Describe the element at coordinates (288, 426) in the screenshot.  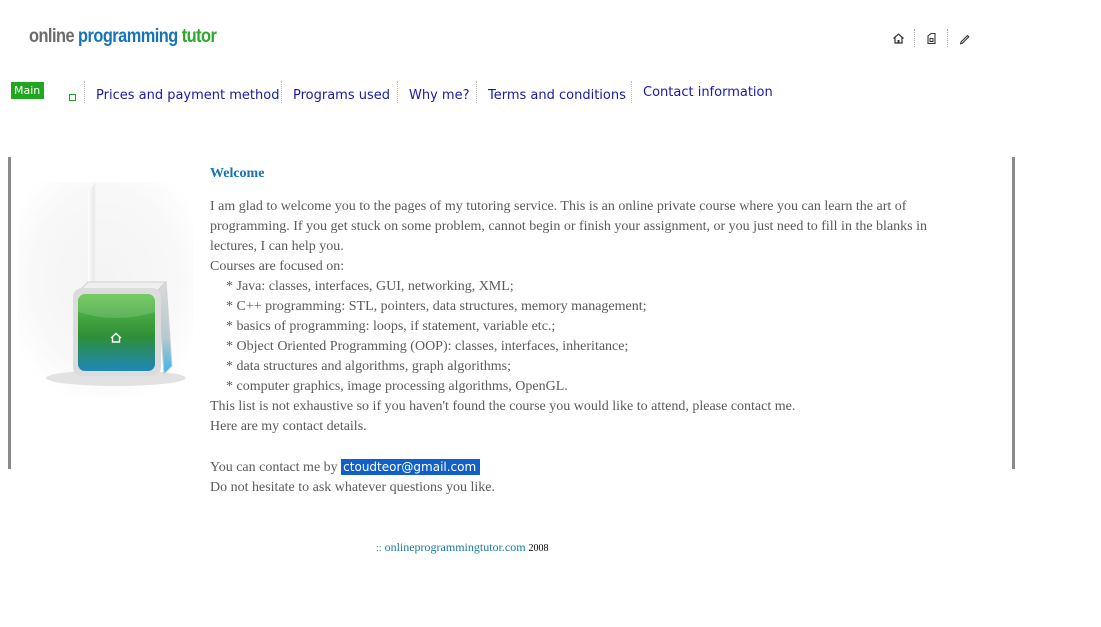
I see `contact-details-text: Here are my contact details.` at that location.